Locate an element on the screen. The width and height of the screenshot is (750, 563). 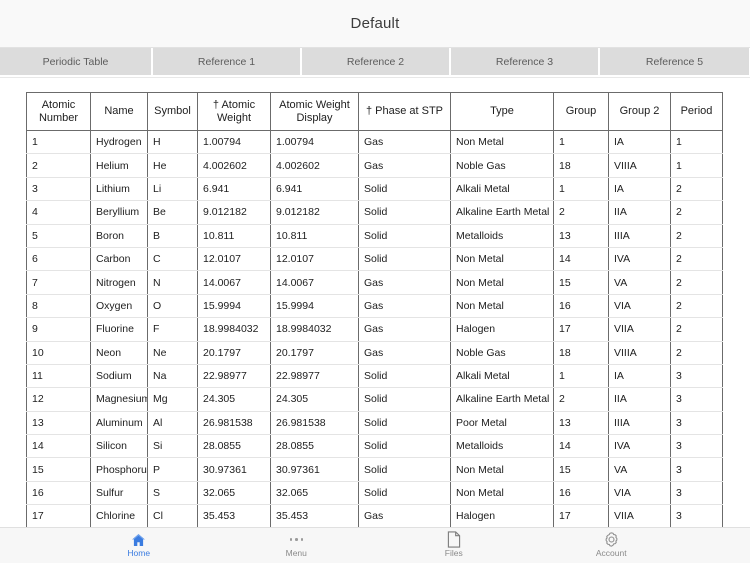
cell-symbol: H is located at coordinates (172, 142).